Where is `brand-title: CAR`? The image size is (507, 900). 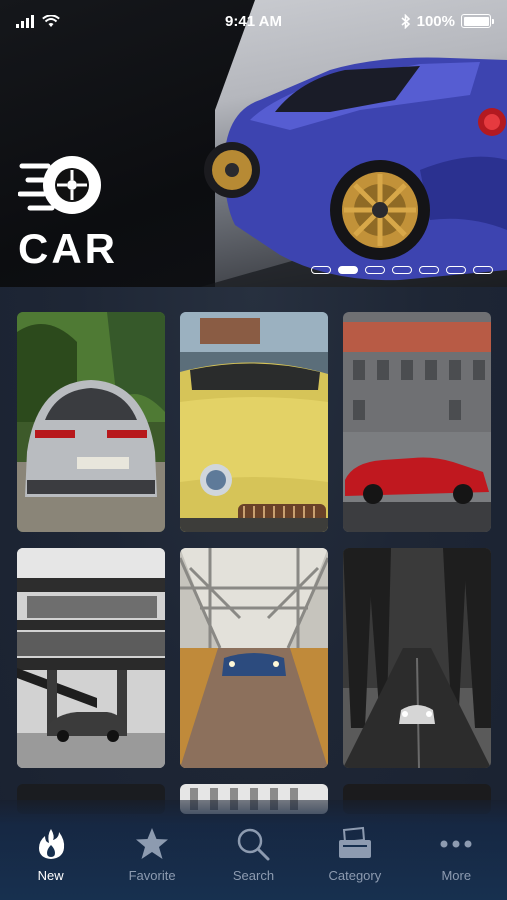 brand-title: CAR is located at coordinates (68, 248).